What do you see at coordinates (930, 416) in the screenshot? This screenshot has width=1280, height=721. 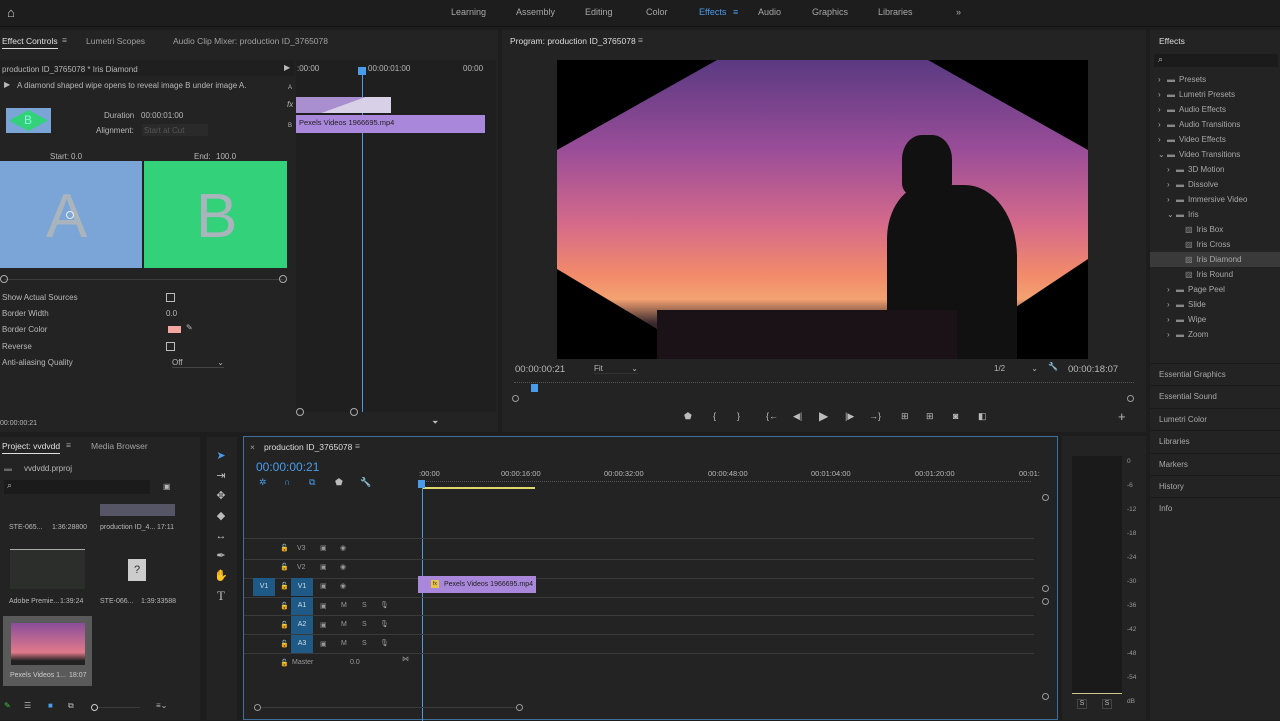 I see `extract-icon: ⊞` at bounding box center [930, 416].